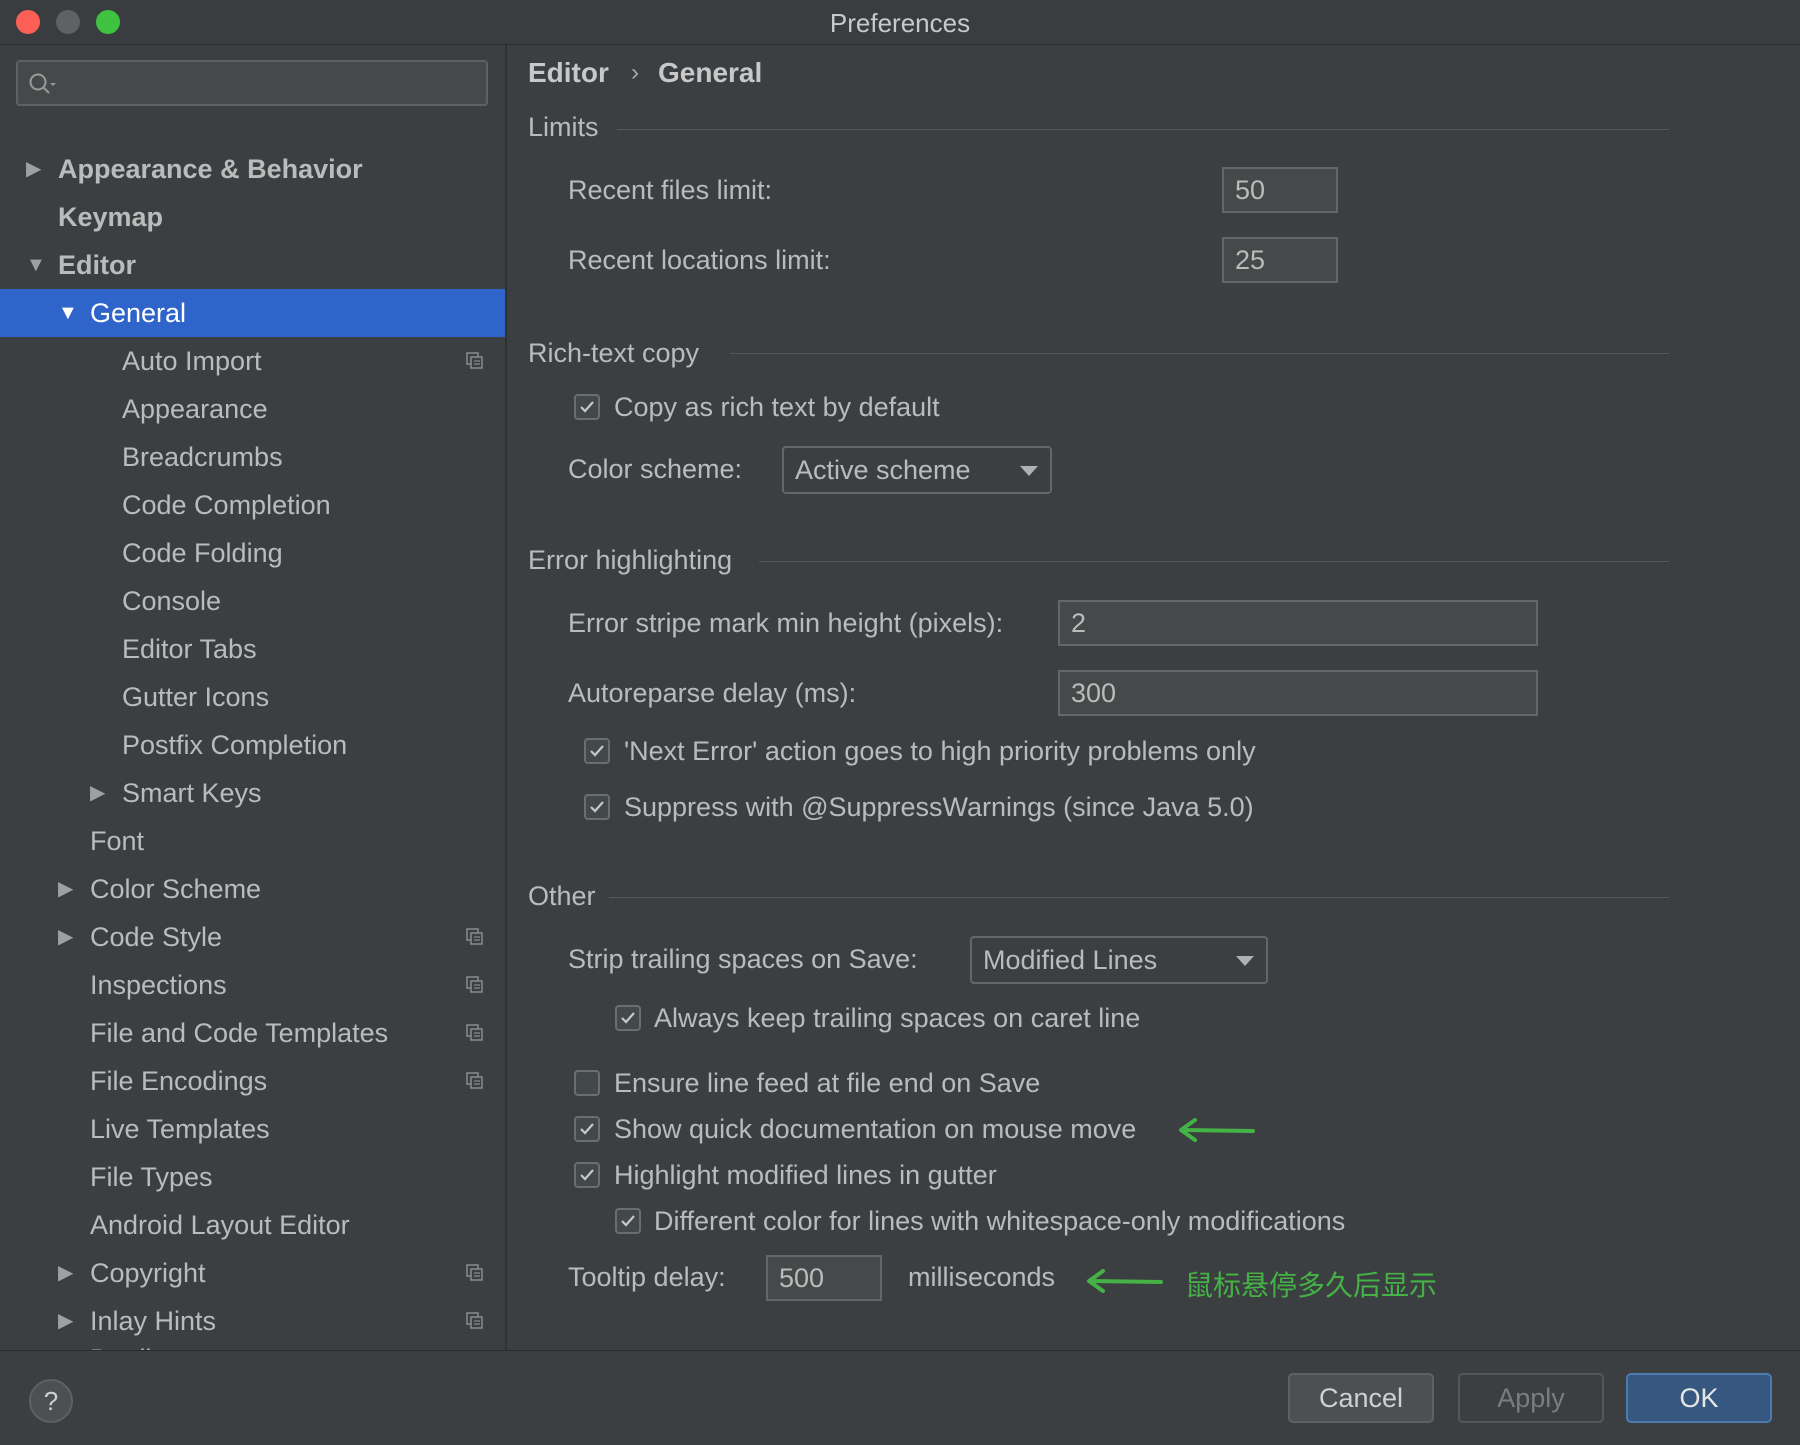  What do you see at coordinates (153, 1342) in the screenshot?
I see `sidebar-item-label: Duplicates` at bounding box center [153, 1342].